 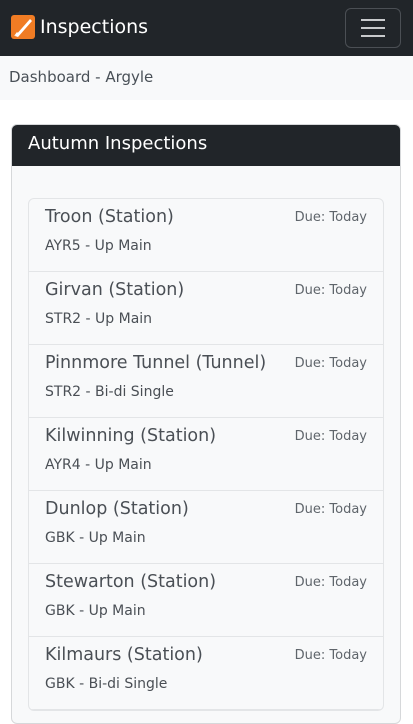 I want to click on inspection-location: GBK - Bi-di Single, so click(x=106, y=684).